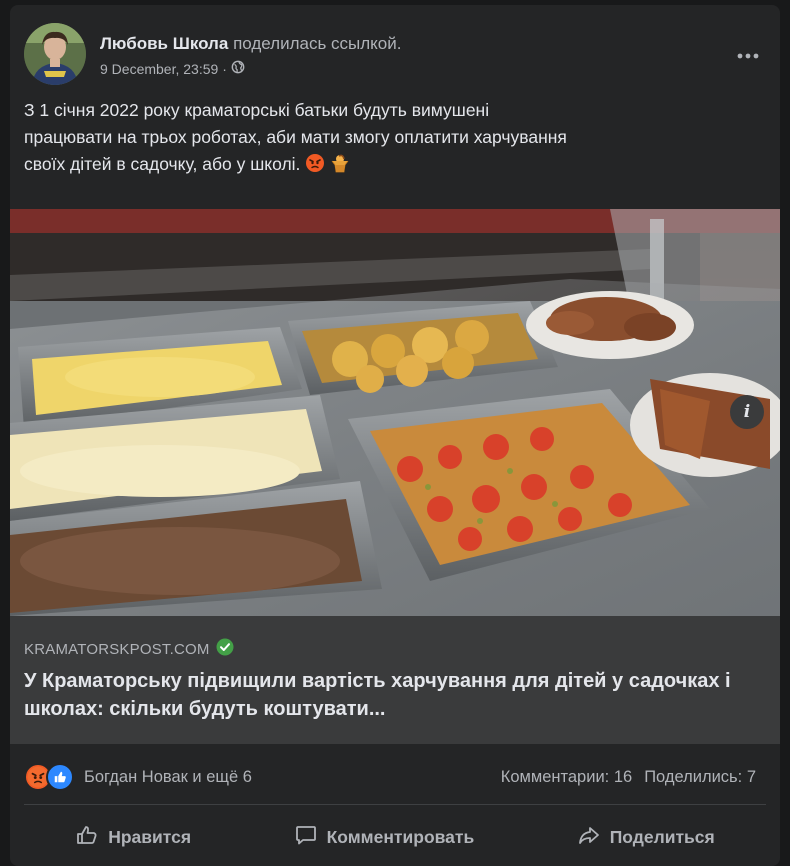 The height and width of the screenshot is (866, 790). What do you see at coordinates (306, 837) in the screenshot?
I see `comment-bubble-icon` at bounding box center [306, 837].